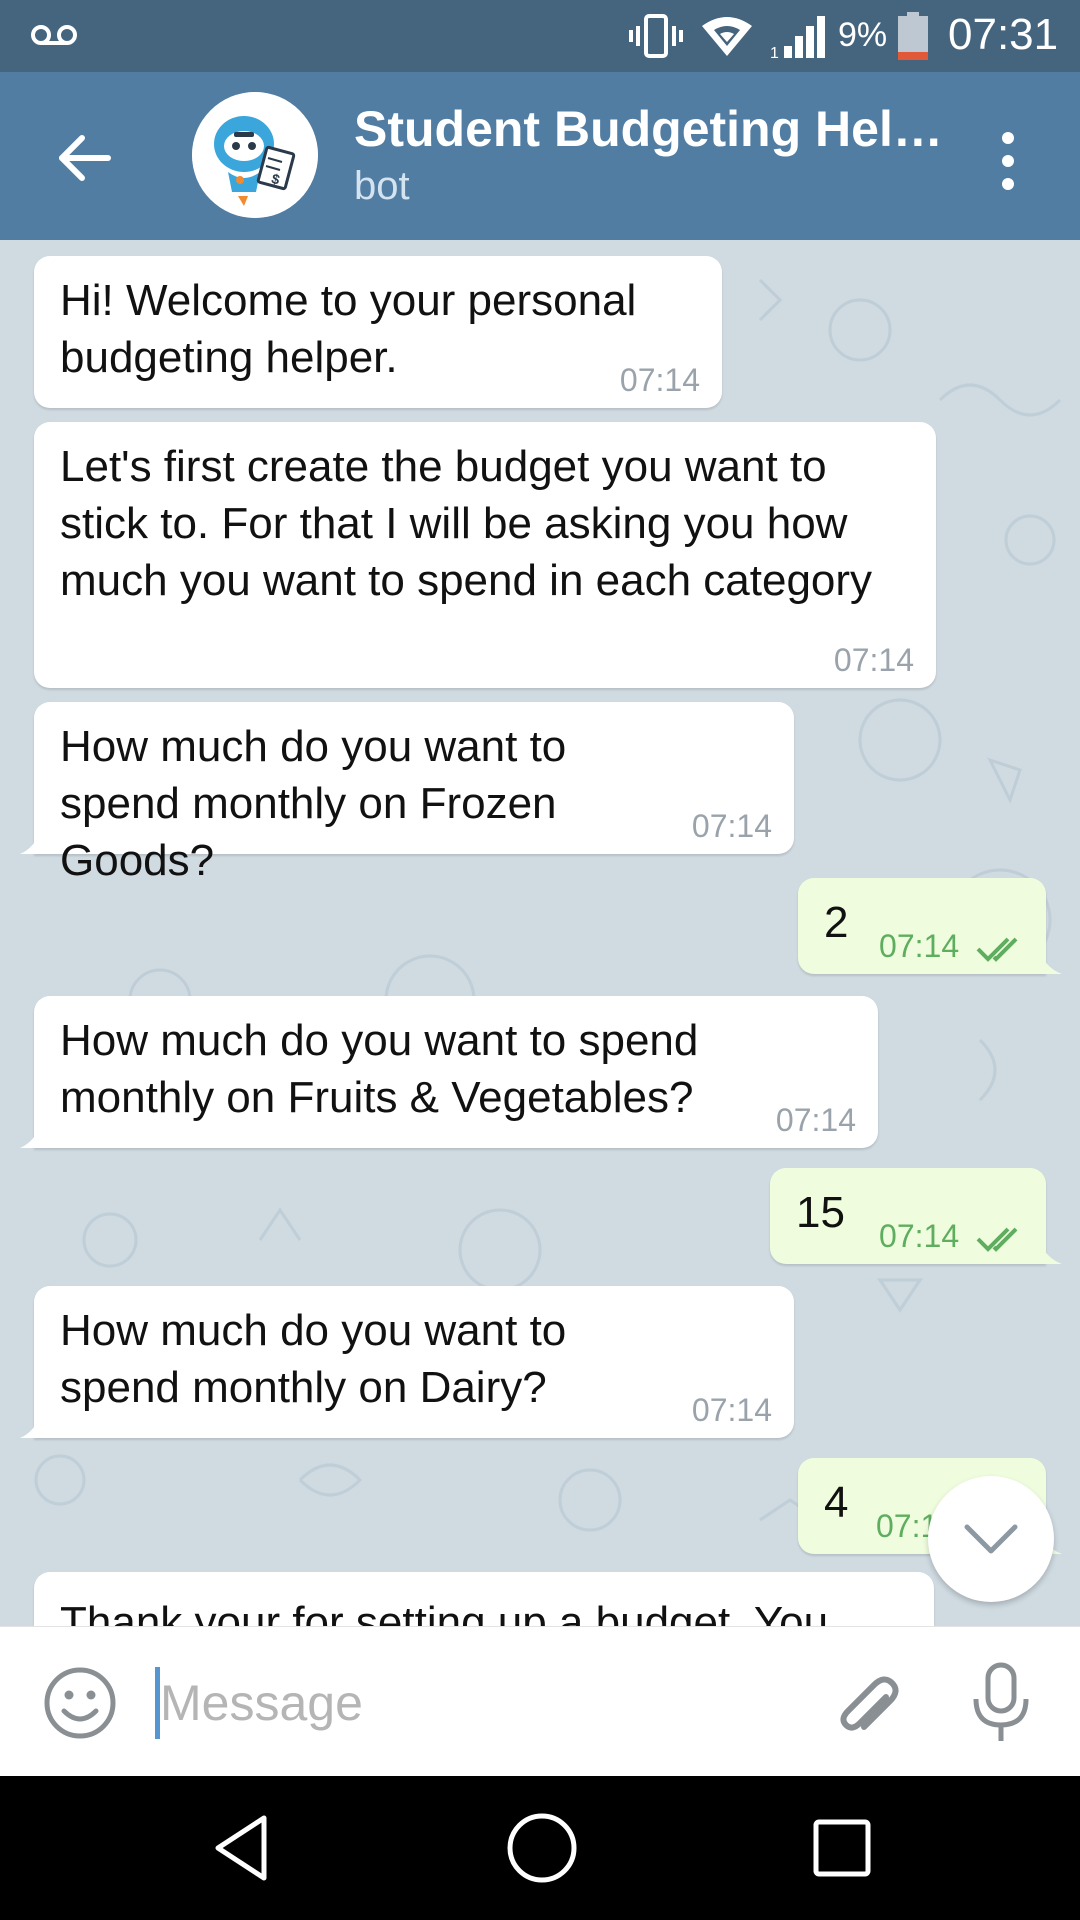 The image size is (1080, 1920). I want to click on nav-recents-icon, so click(842, 1848).